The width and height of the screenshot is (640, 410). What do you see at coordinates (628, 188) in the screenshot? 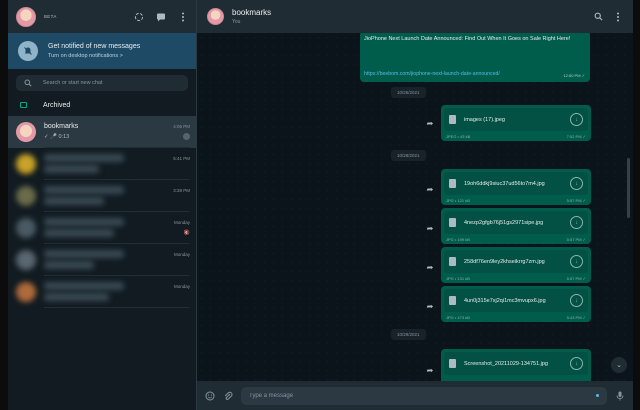
I see `scrollbar` at bounding box center [628, 188].